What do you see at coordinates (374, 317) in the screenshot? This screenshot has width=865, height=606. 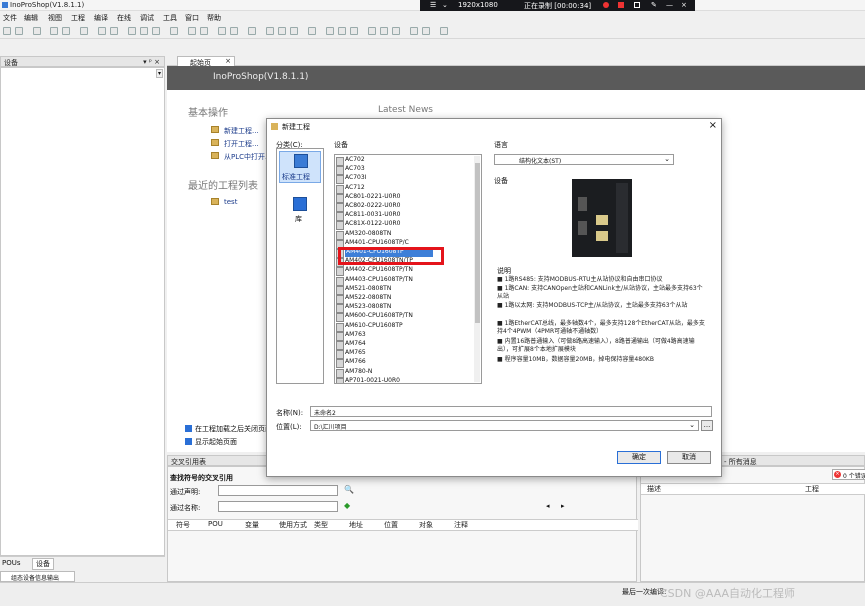 I see `device-list-item: AM600-CPU1608TP/TN` at bounding box center [374, 317].